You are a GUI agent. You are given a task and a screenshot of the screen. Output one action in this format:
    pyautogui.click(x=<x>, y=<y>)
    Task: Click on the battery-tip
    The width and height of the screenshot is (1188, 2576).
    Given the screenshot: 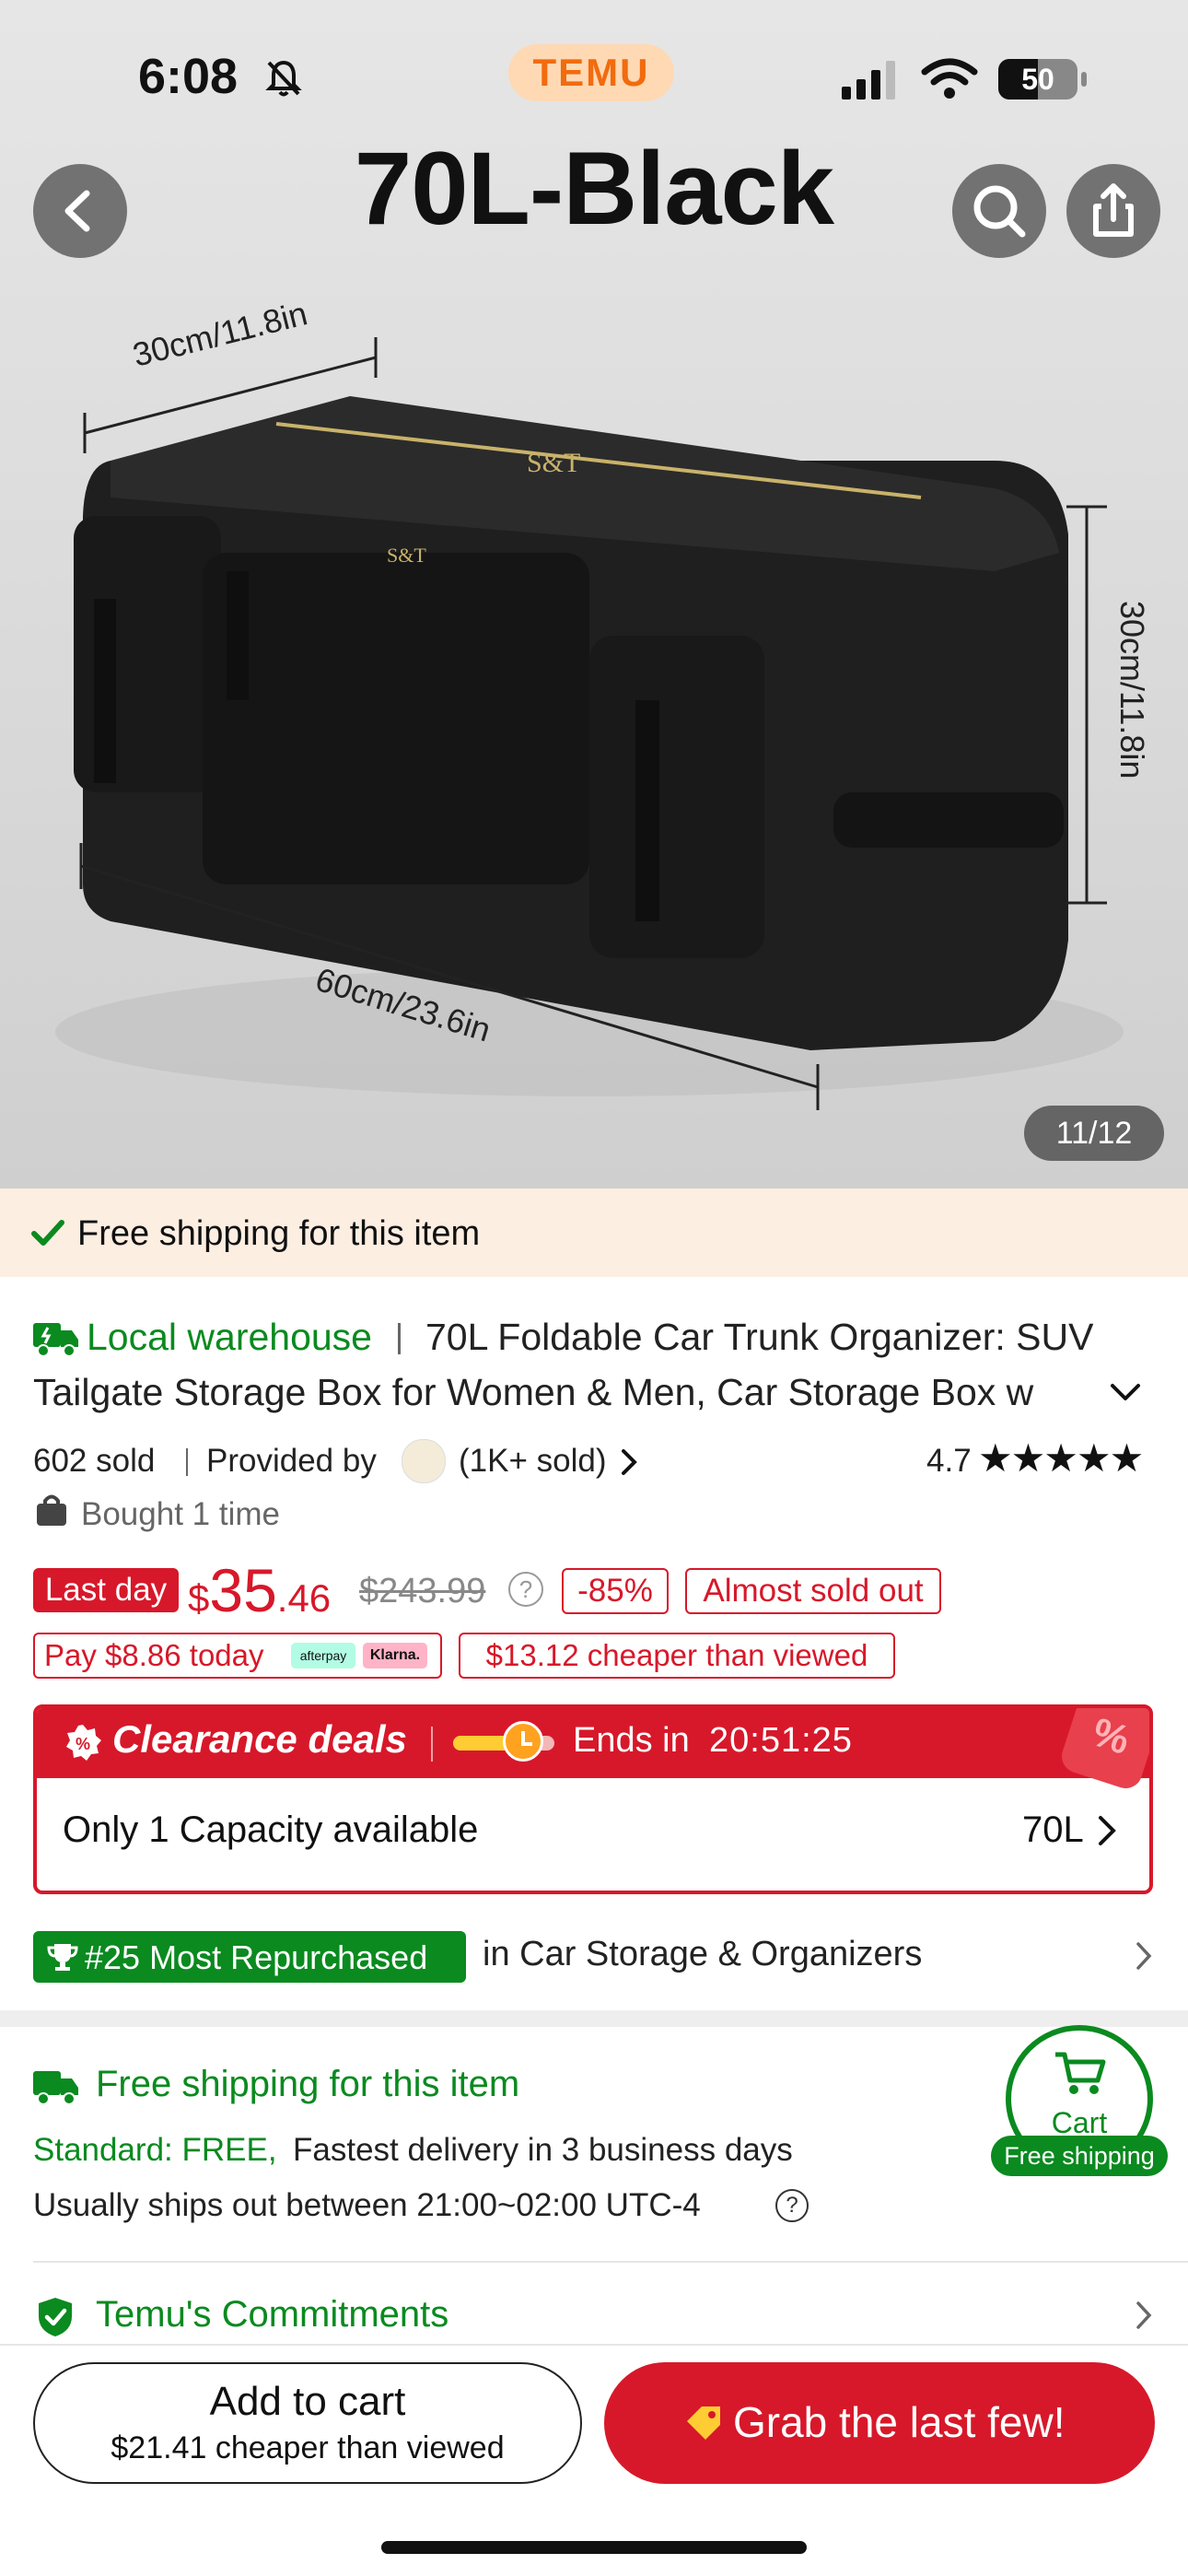 What is the action you would take?
    pyautogui.click(x=1084, y=79)
    